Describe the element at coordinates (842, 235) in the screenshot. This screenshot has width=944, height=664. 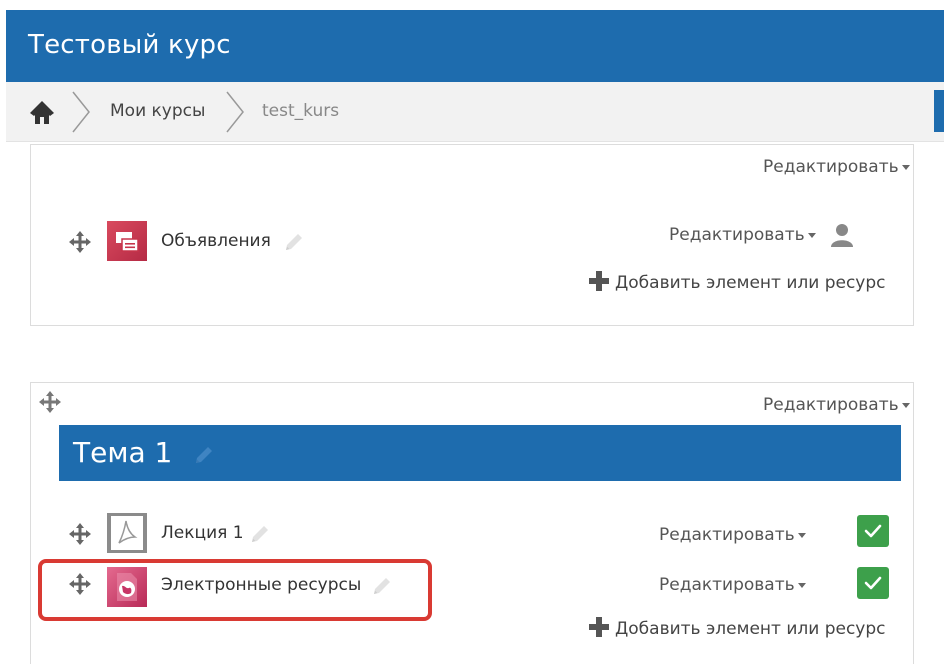
I see `user-group-mode-icon` at that location.